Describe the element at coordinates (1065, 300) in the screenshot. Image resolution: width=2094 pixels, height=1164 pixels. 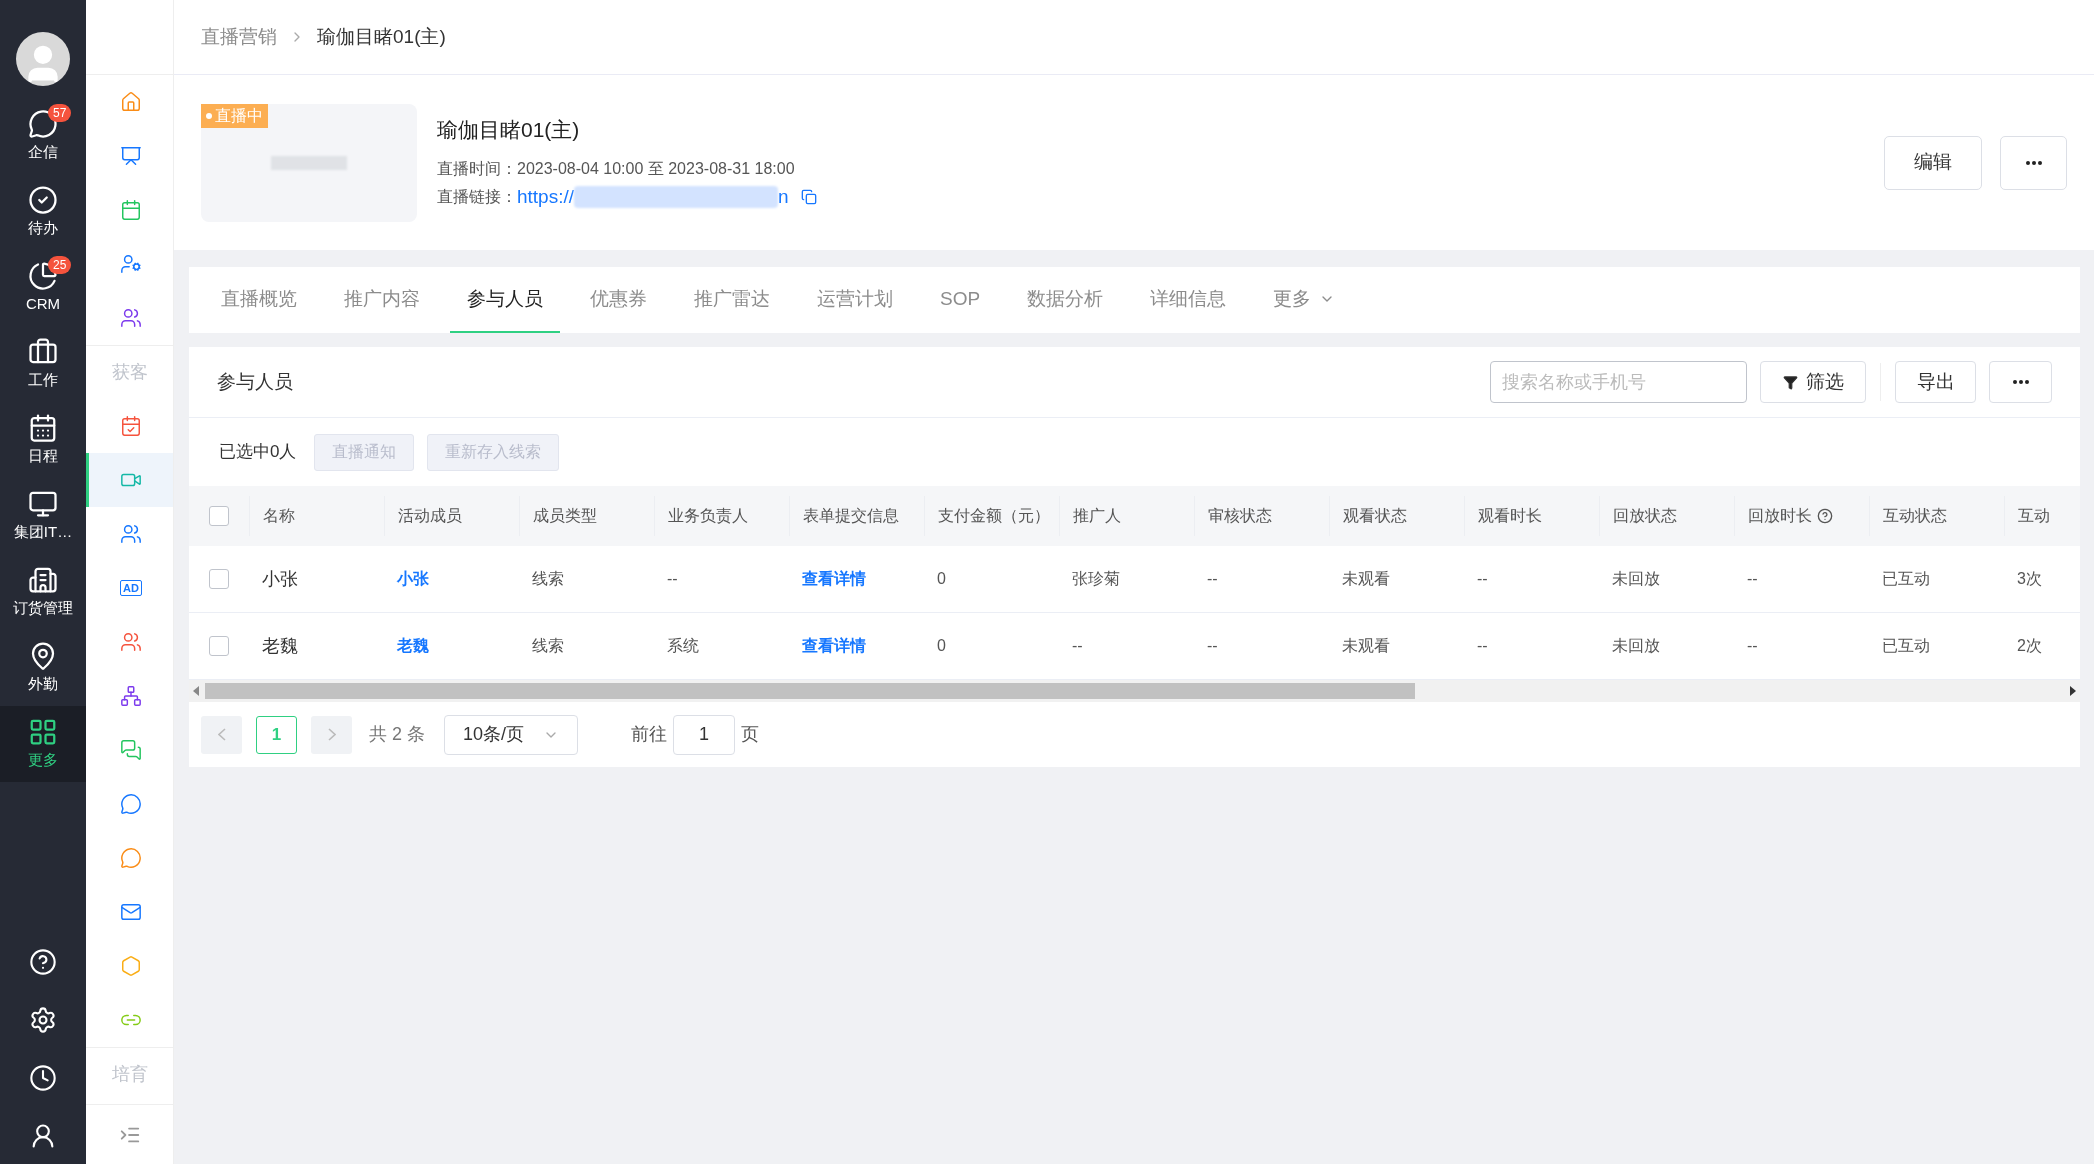
I see `tab: 数据分析` at that location.